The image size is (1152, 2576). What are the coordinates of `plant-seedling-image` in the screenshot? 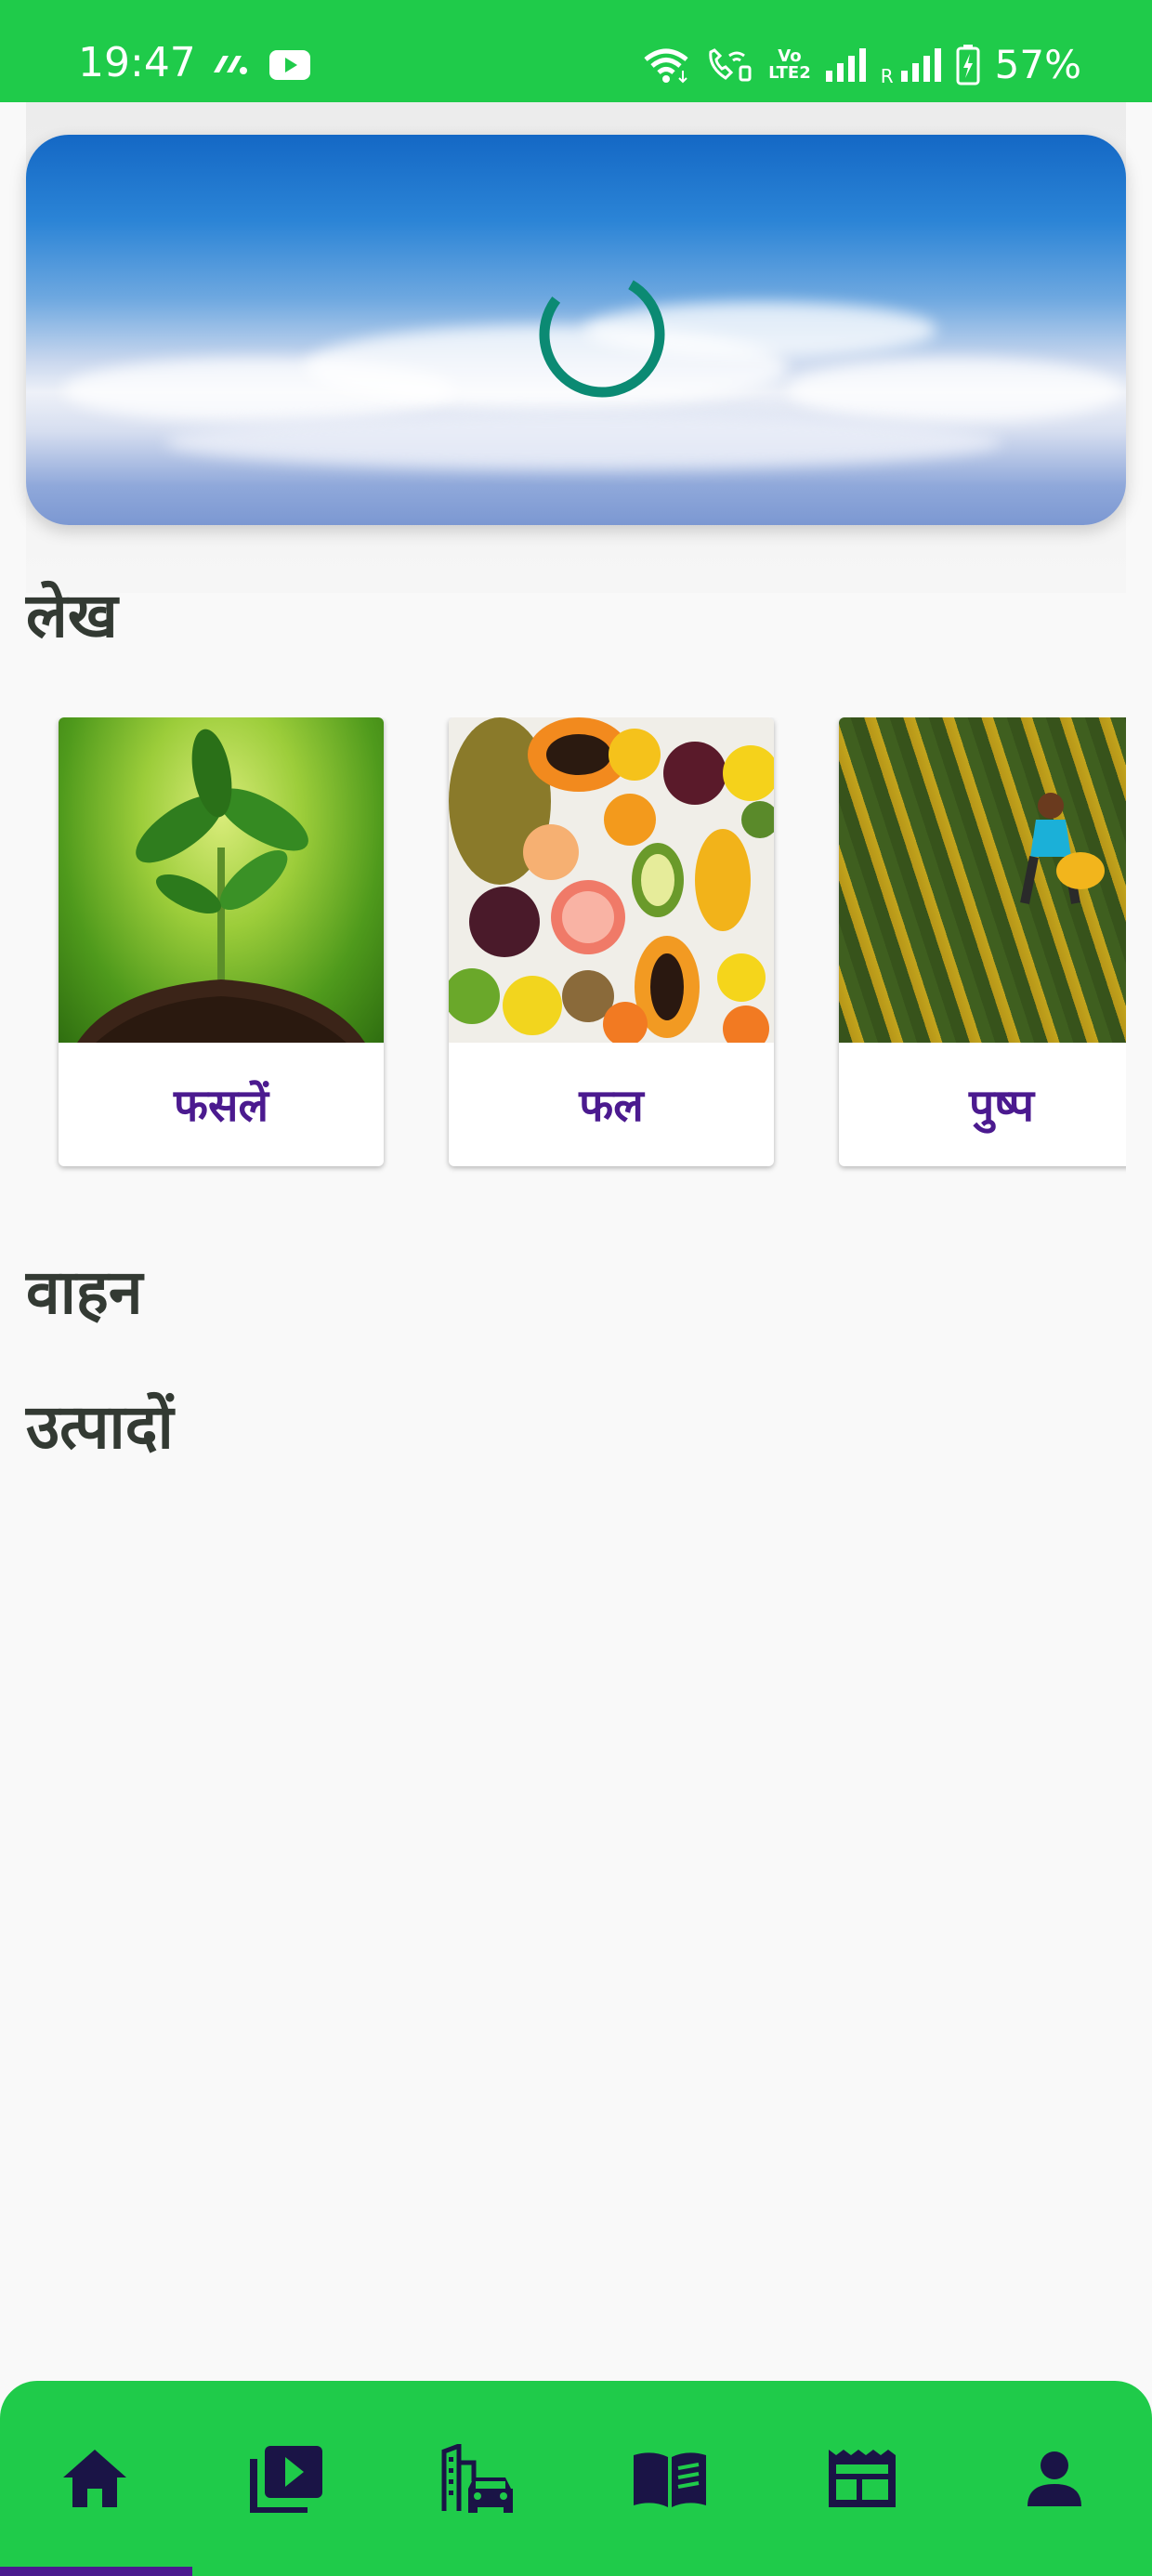 It's located at (221, 880).